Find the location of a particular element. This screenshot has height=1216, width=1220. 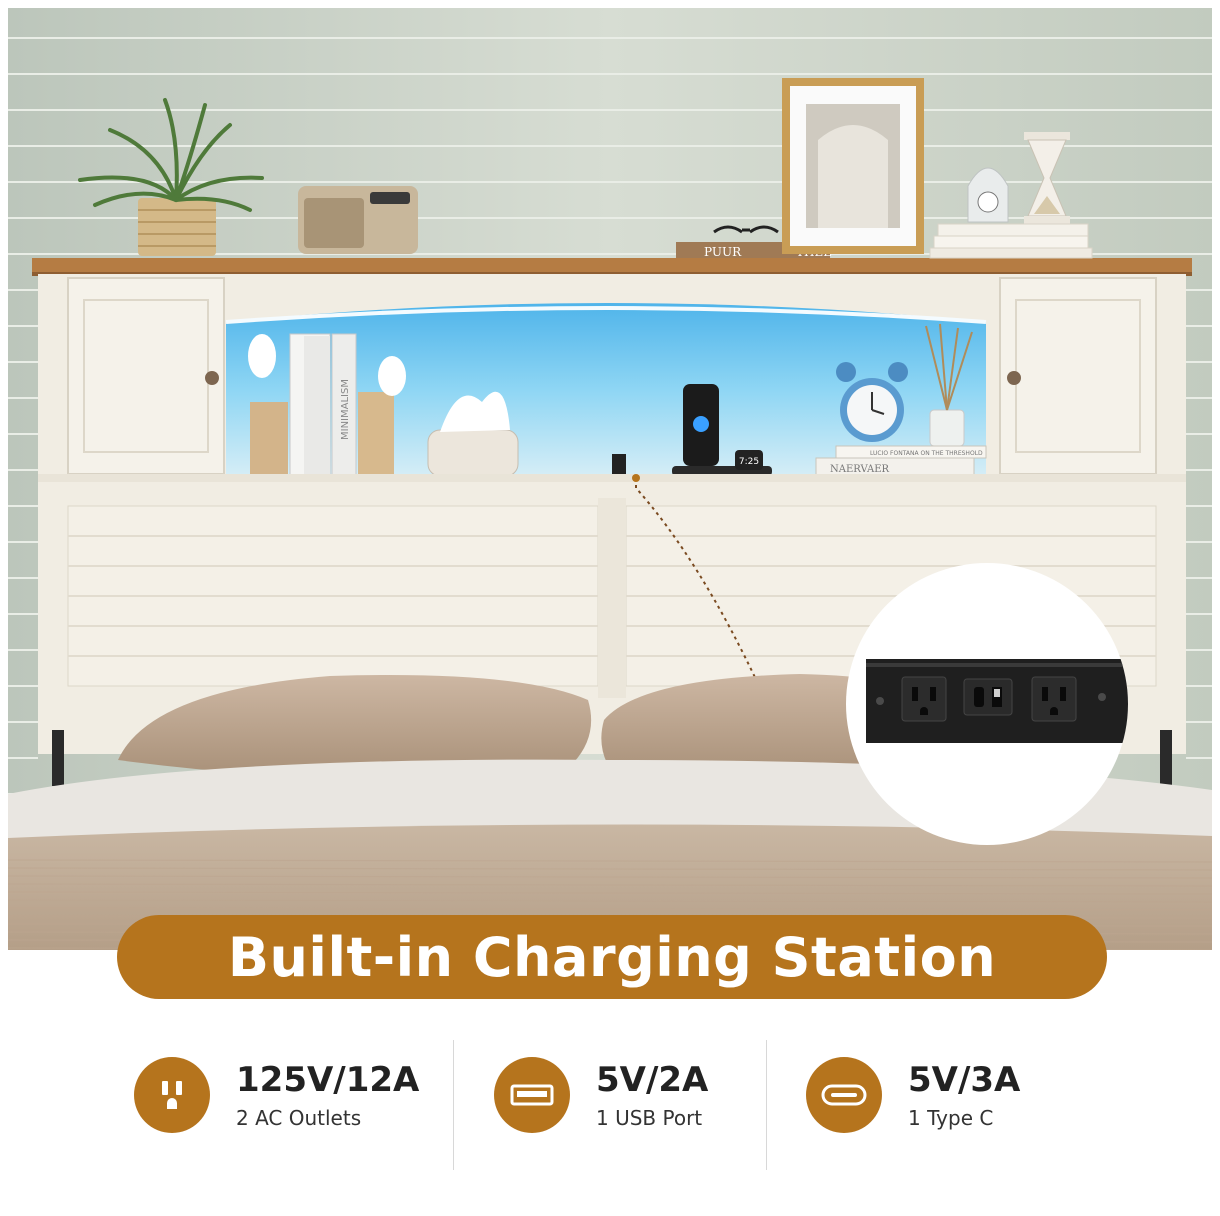

right-cabinet is located at coordinates (1078, 376).